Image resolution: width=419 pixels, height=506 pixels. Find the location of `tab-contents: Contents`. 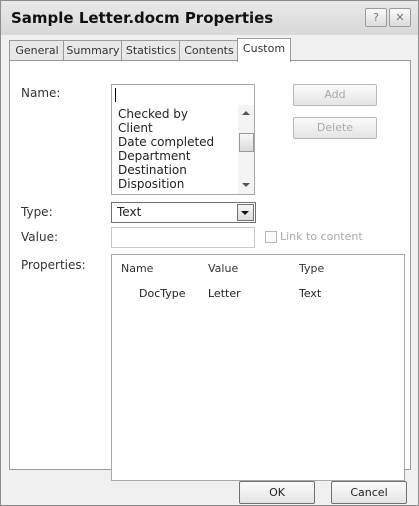

tab-contents: Contents is located at coordinates (209, 50).